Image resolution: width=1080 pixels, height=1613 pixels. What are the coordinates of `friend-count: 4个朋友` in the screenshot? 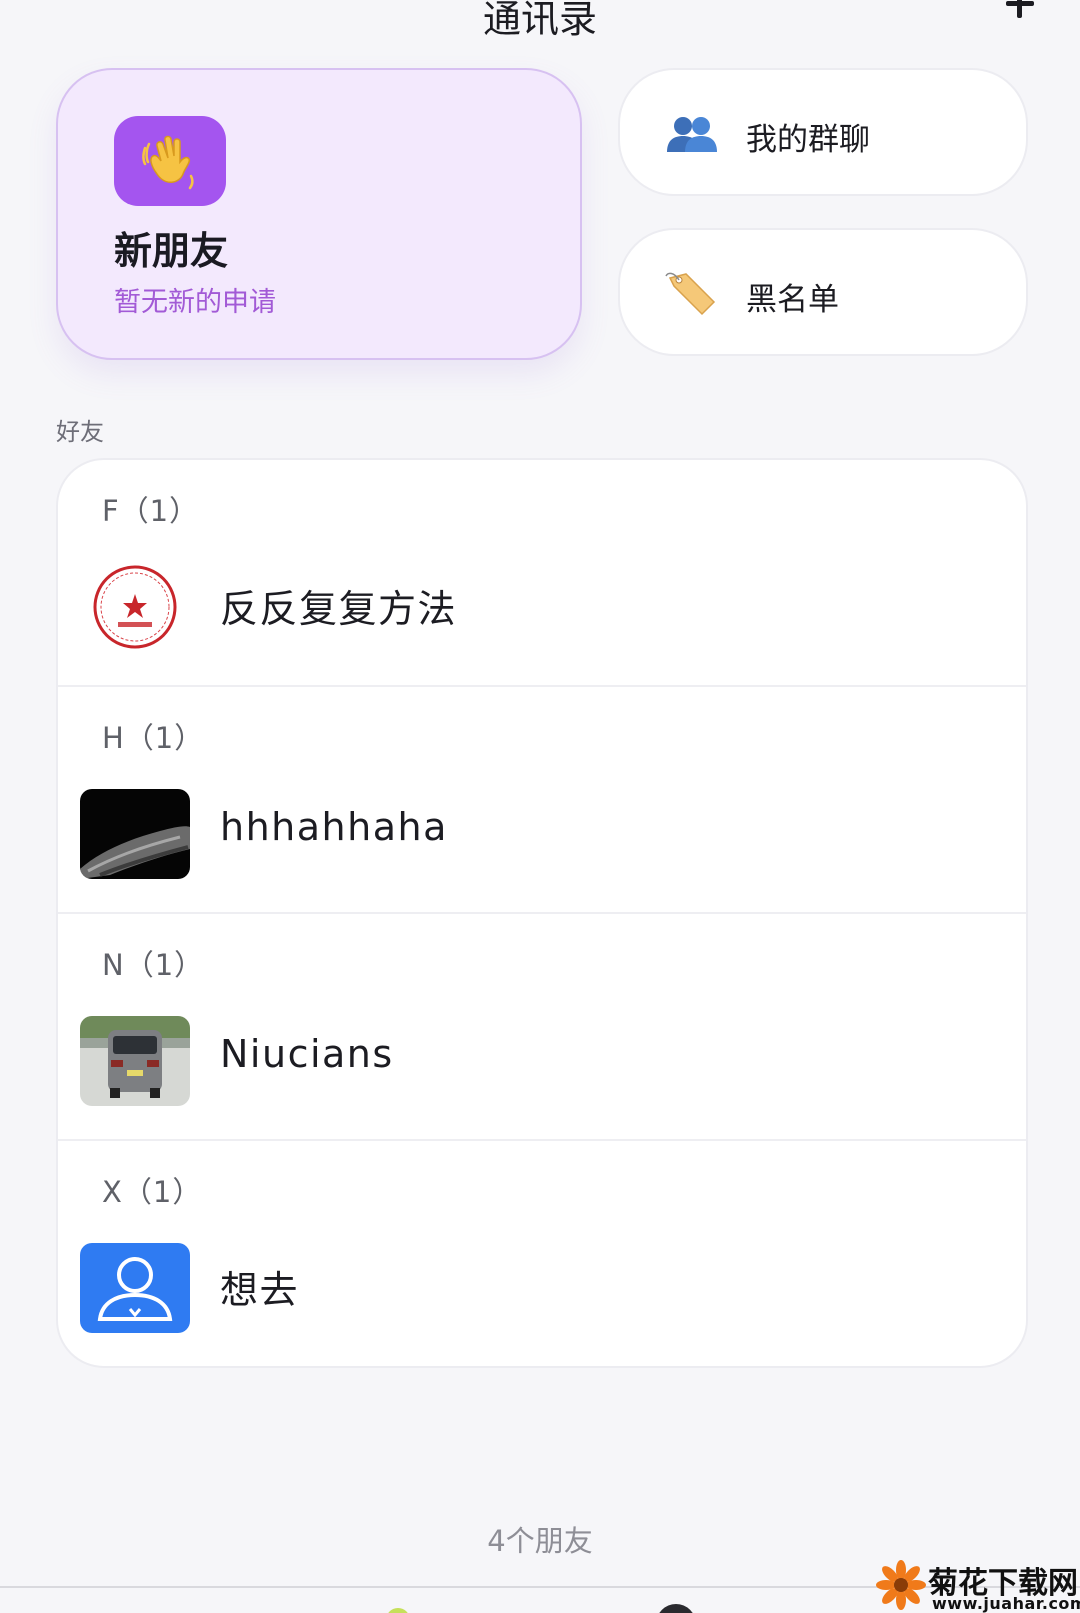 It's located at (540, 1541).